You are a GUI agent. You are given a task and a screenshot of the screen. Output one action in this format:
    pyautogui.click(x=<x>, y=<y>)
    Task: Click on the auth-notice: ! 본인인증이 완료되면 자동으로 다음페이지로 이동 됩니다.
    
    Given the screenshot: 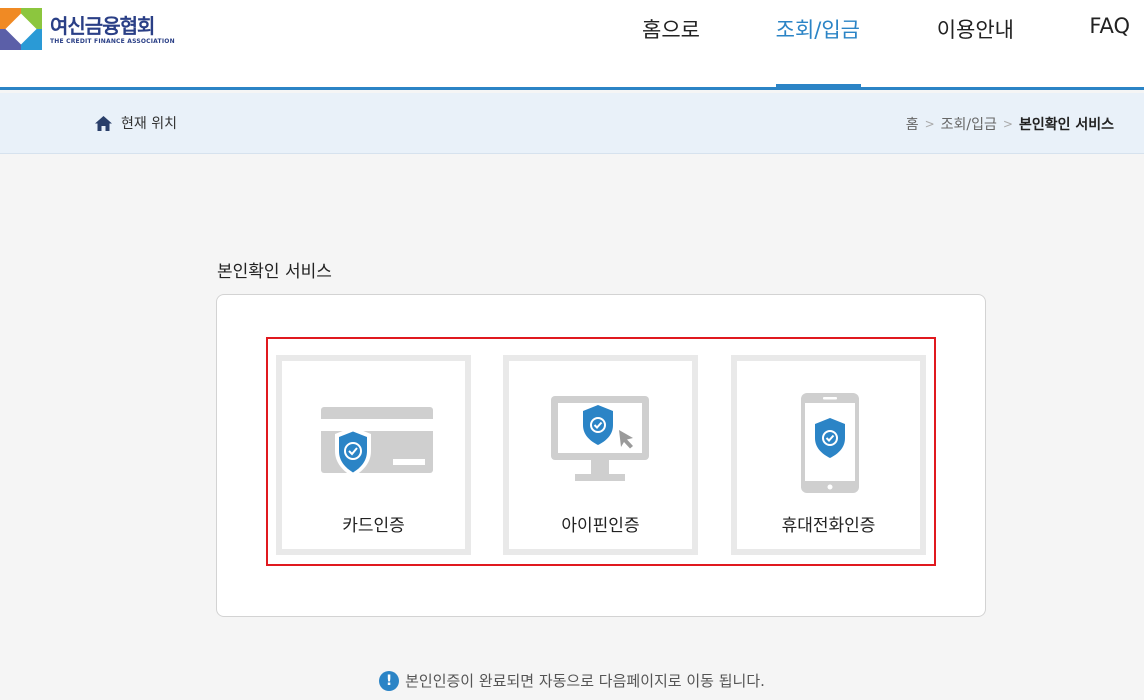 What is the action you would take?
    pyautogui.click(x=572, y=680)
    